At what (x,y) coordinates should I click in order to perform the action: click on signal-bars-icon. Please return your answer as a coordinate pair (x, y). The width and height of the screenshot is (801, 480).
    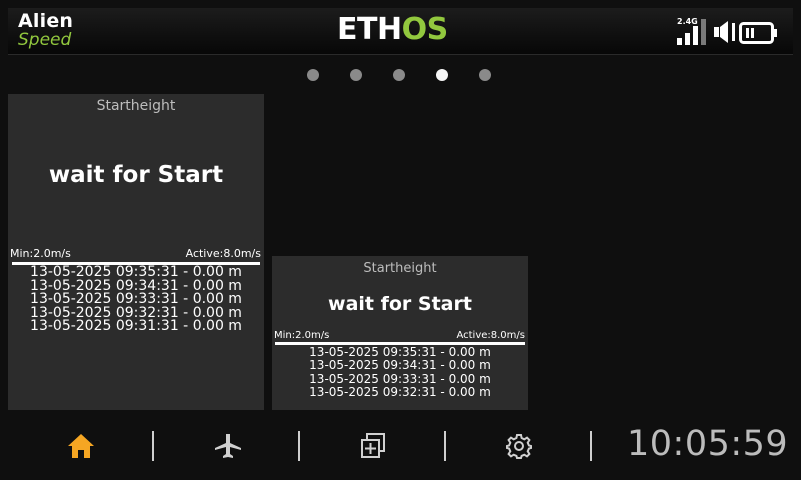
    Looking at the image, I should click on (696, 31).